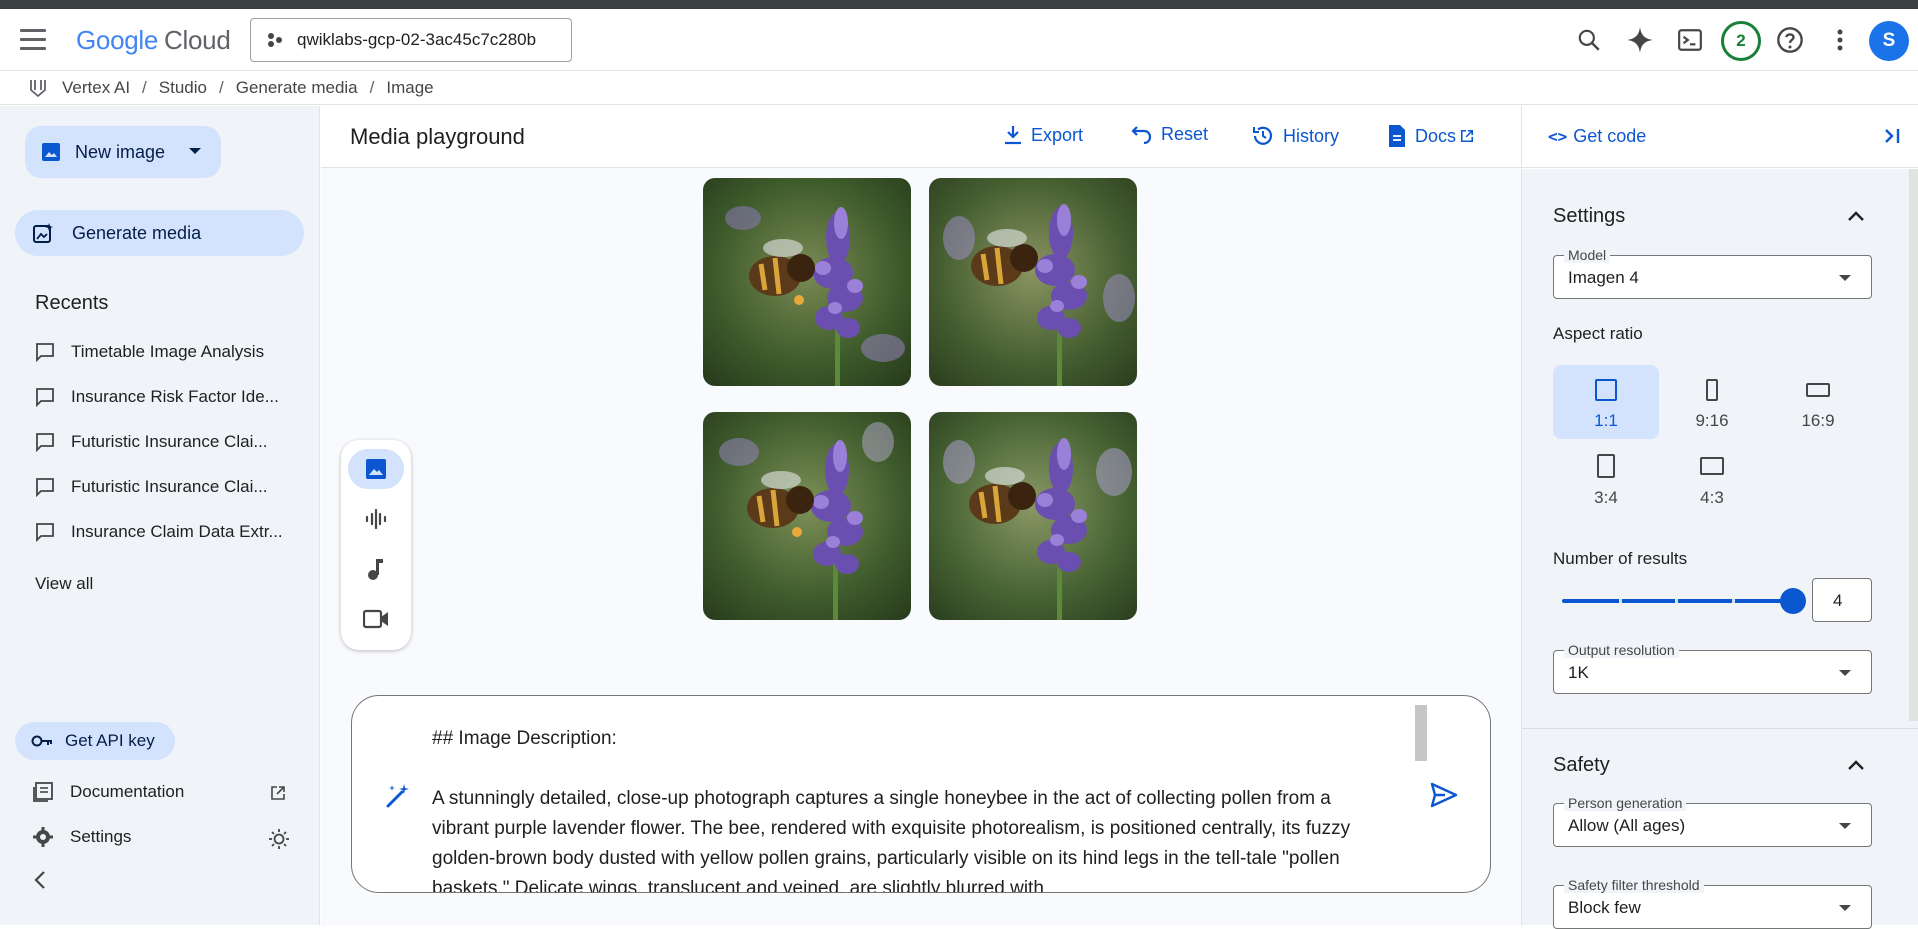  I want to click on image-mode-button, so click(376, 469).